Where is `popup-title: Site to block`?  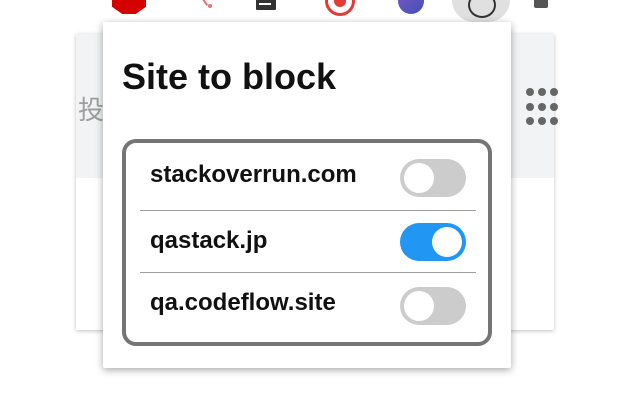
popup-title: Site to block is located at coordinates (229, 76).